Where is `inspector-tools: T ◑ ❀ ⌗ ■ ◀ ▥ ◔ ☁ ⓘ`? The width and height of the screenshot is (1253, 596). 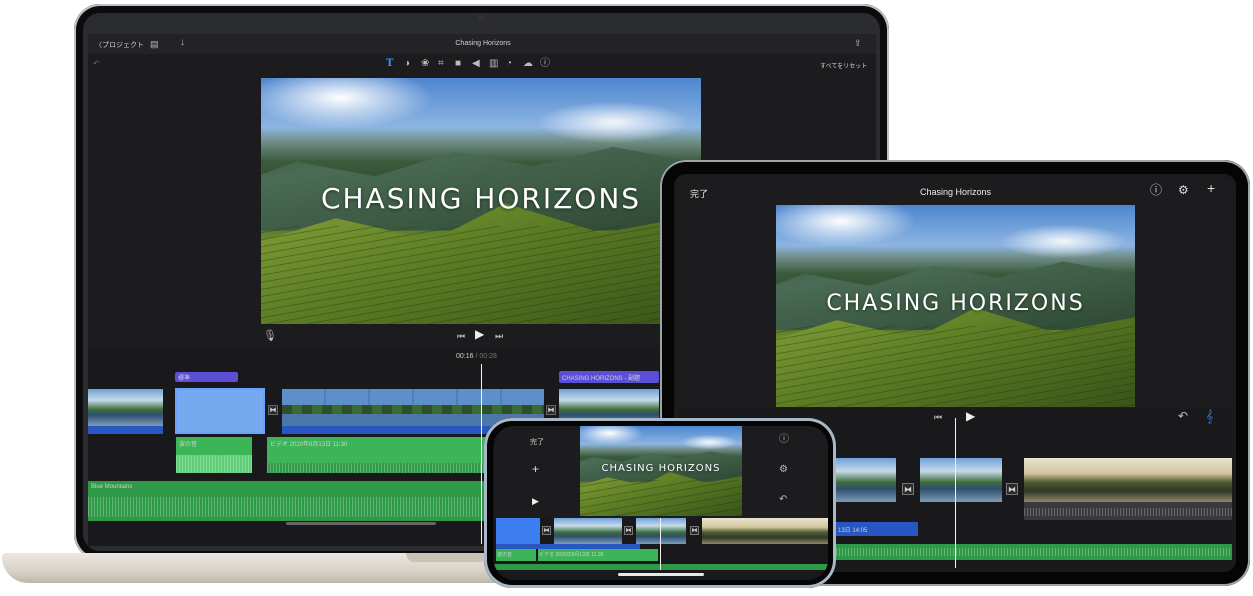 inspector-tools: T ◑ ❀ ⌗ ■ ◀ ▥ ◔ ☁ ⓘ is located at coordinates (474, 65).